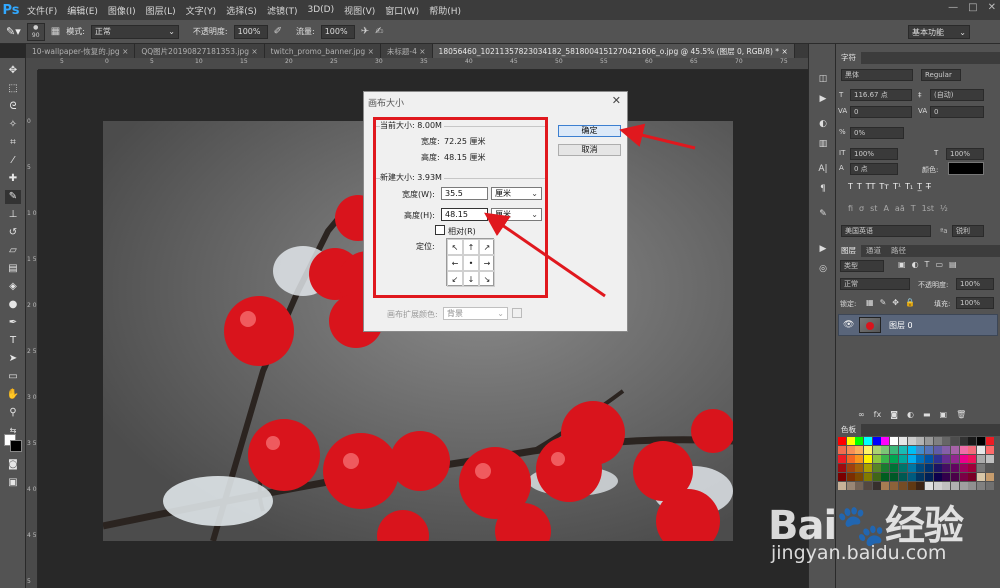 The height and width of the screenshot is (588, 1000). What do you see at coordinates (402, 10) in the screenshot?
I see `menu-window: 窗口(W)` at bounding box center [402, 10].